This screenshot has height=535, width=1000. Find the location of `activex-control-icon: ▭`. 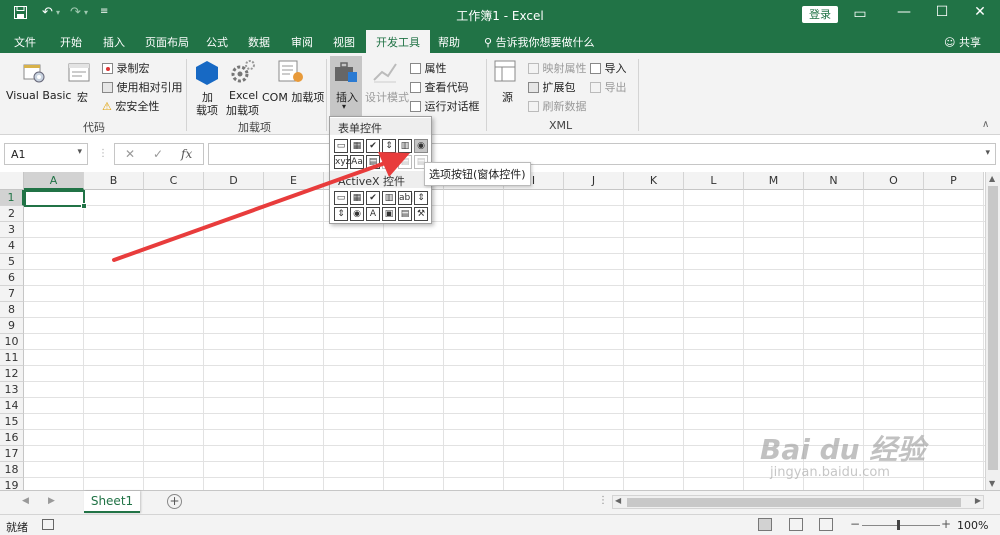

activex-control-icon: ▭ is located at coordinates (341, 198).